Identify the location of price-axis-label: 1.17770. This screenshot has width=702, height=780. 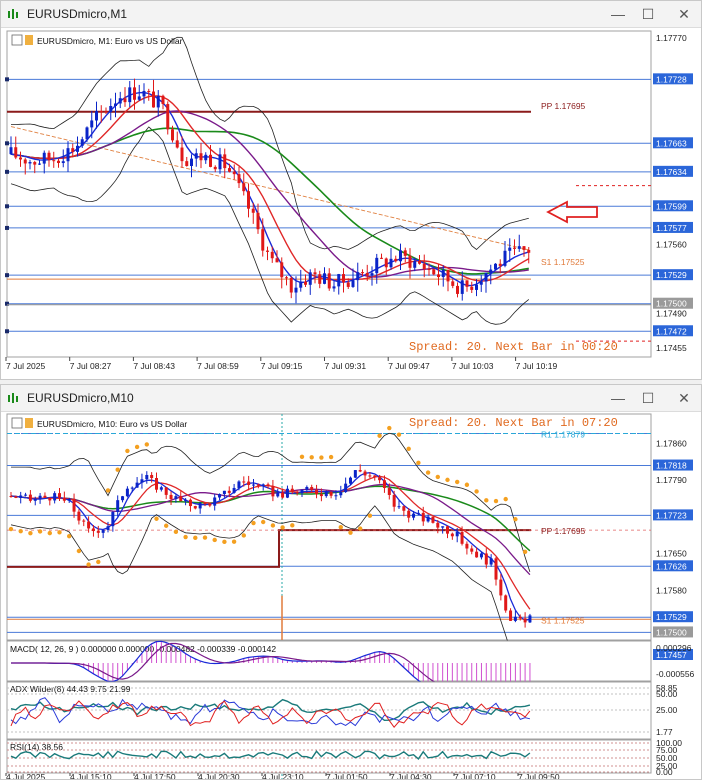
(671, 38).